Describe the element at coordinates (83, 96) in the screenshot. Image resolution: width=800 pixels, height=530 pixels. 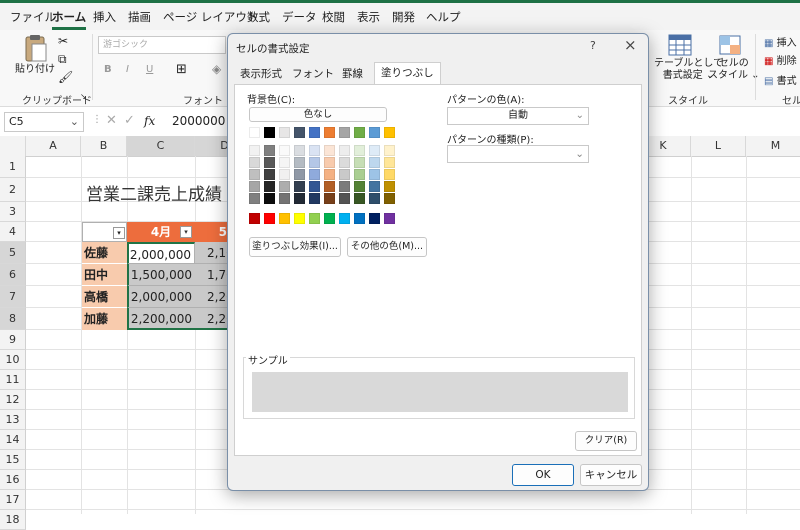
I see `dialog-launcher-icon: ↘` at that location.